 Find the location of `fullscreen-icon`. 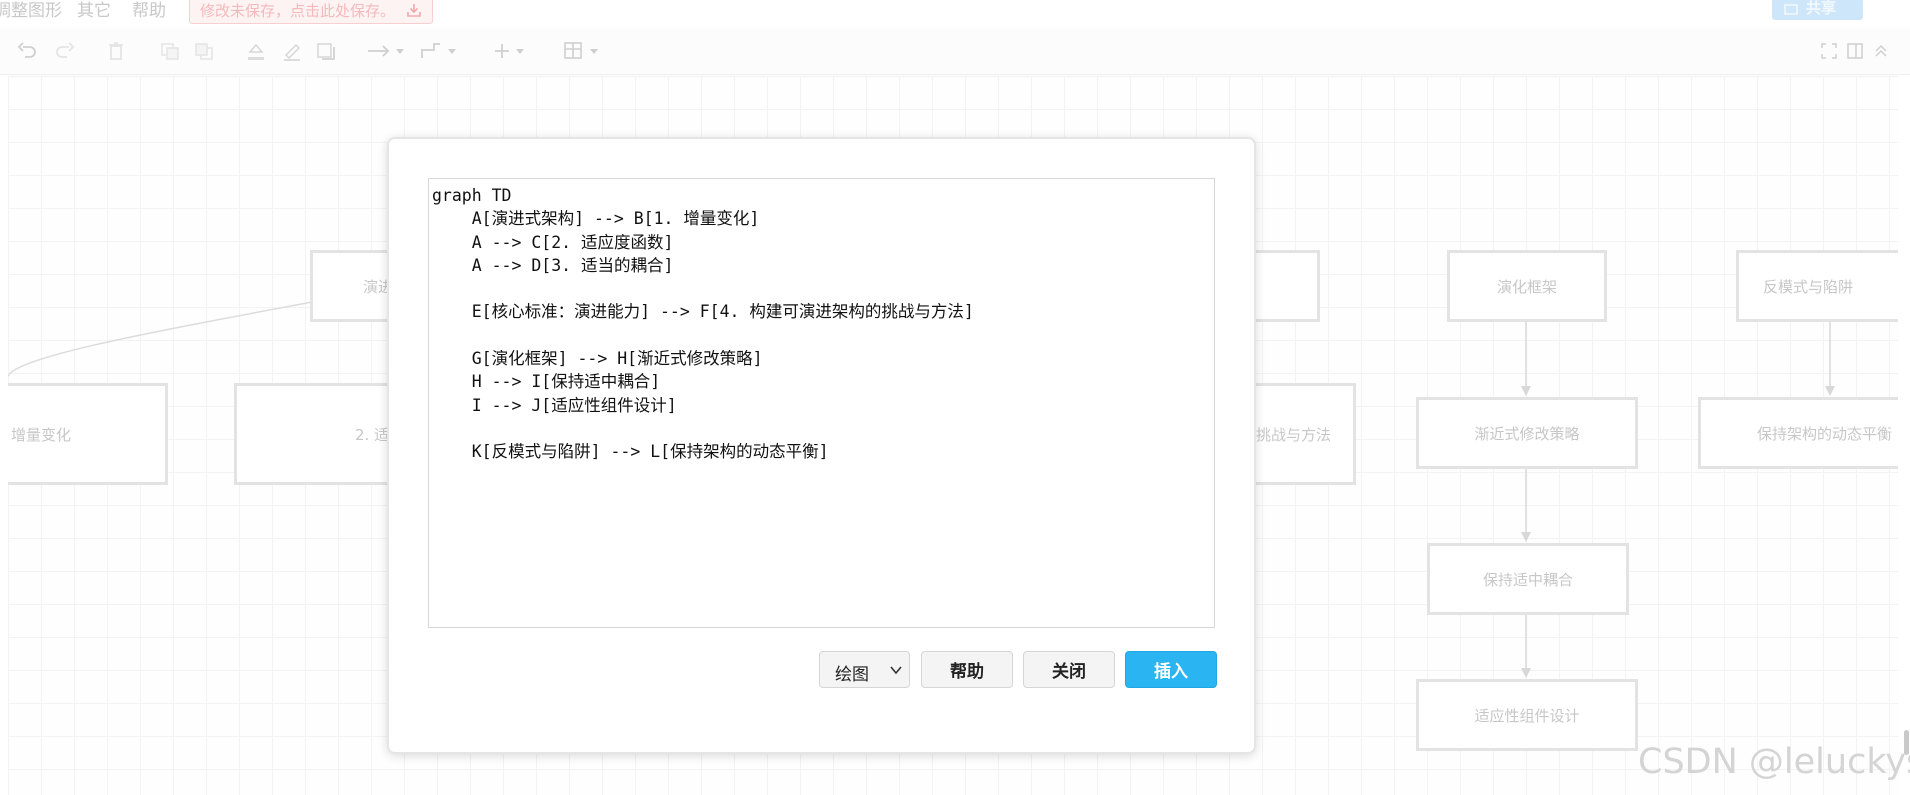

fullscreen-icon is located at coordinates (1829, 51).